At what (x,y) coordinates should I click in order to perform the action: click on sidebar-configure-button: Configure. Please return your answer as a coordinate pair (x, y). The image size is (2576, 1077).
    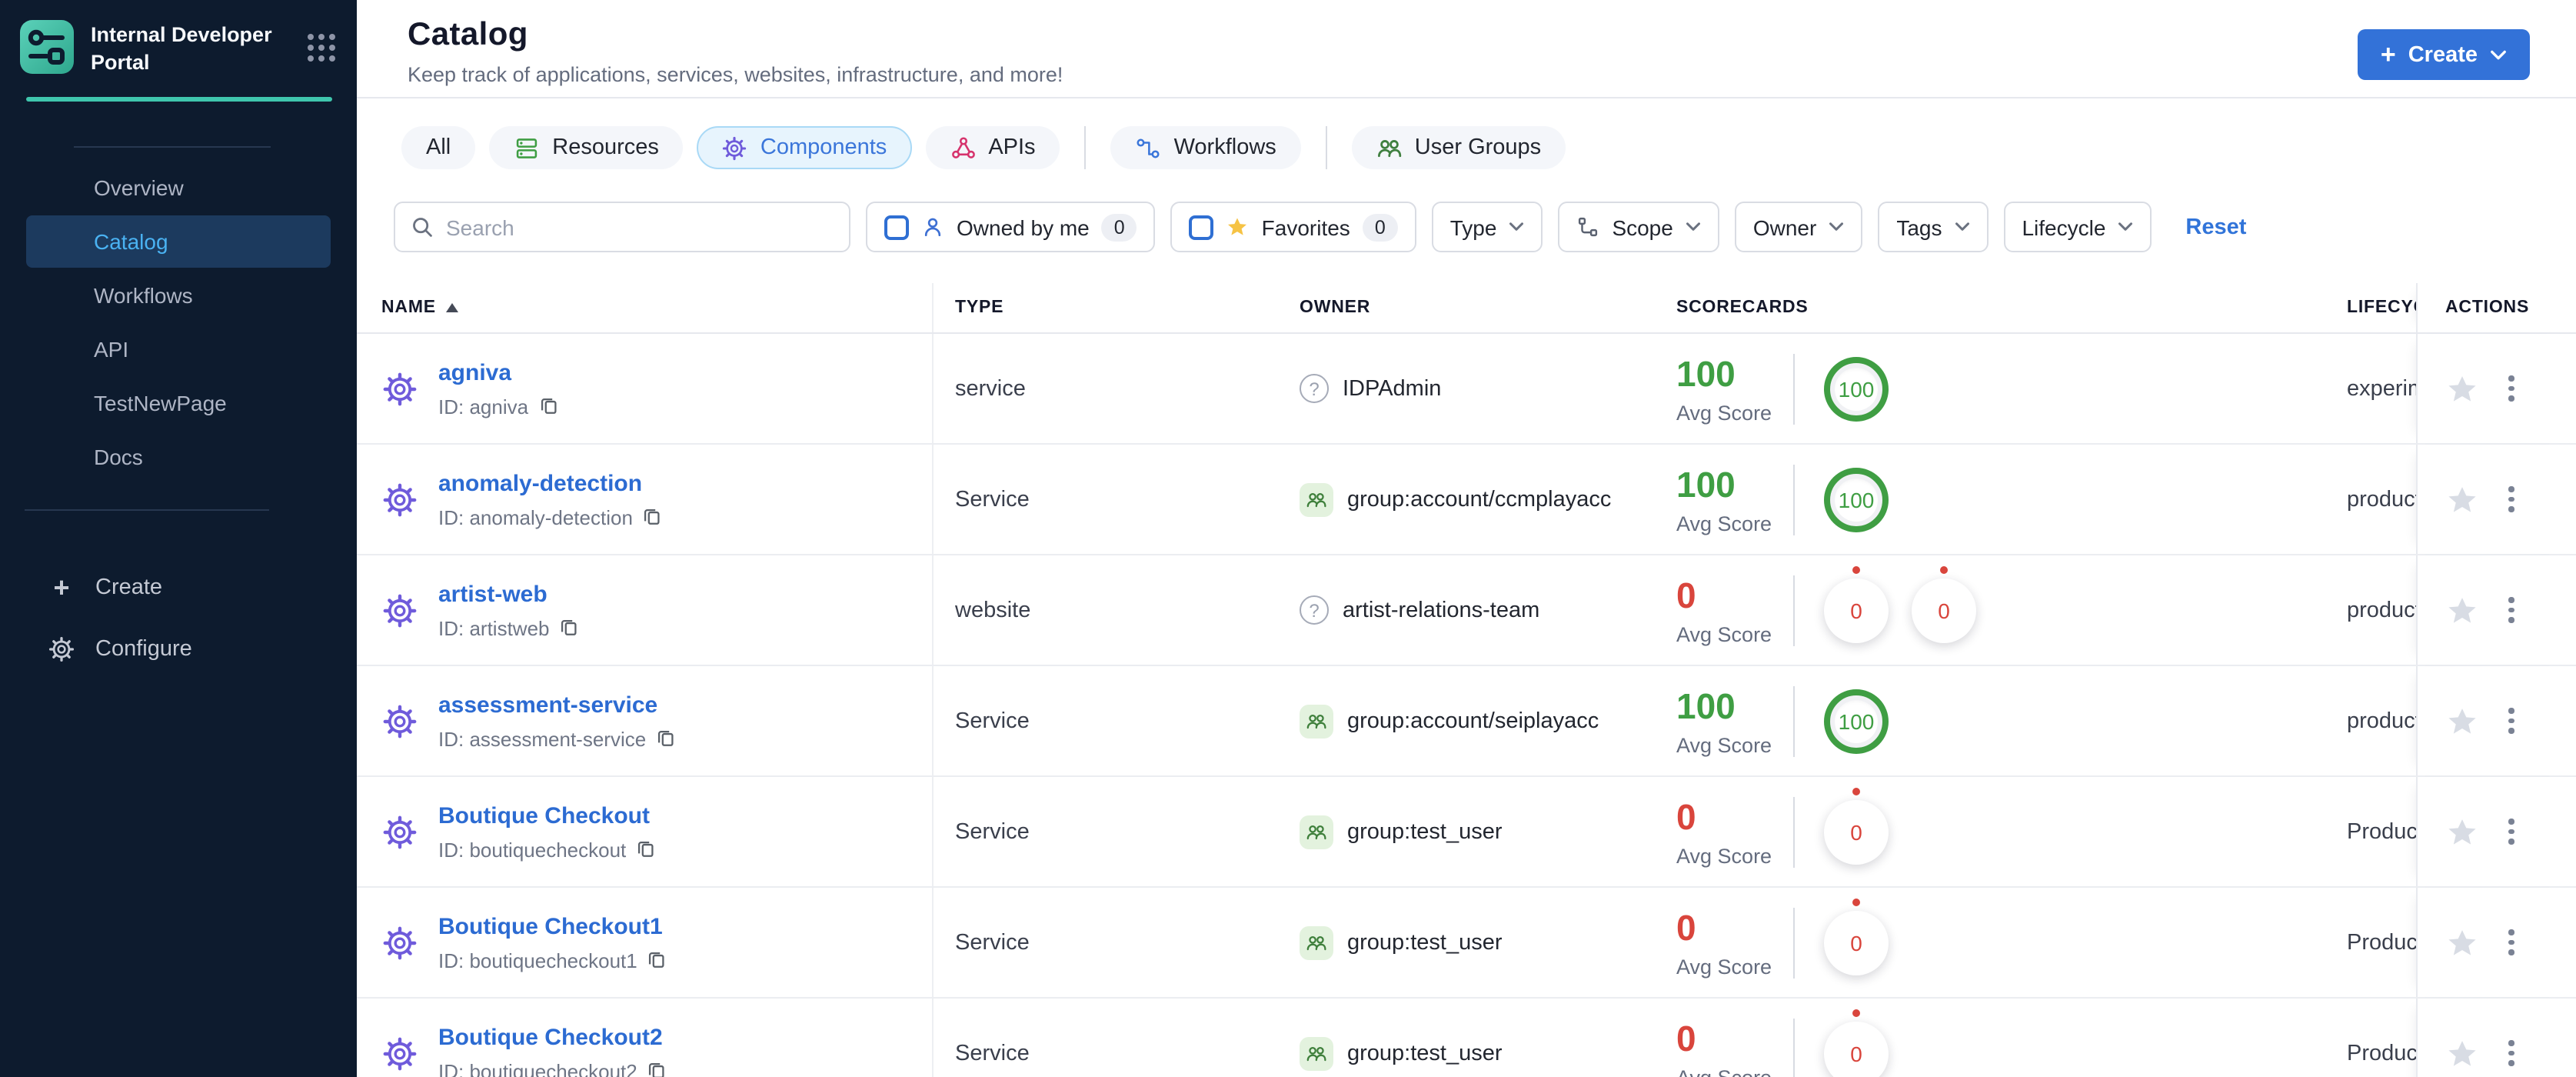
    Looking at the image, I should click on (178, 649).